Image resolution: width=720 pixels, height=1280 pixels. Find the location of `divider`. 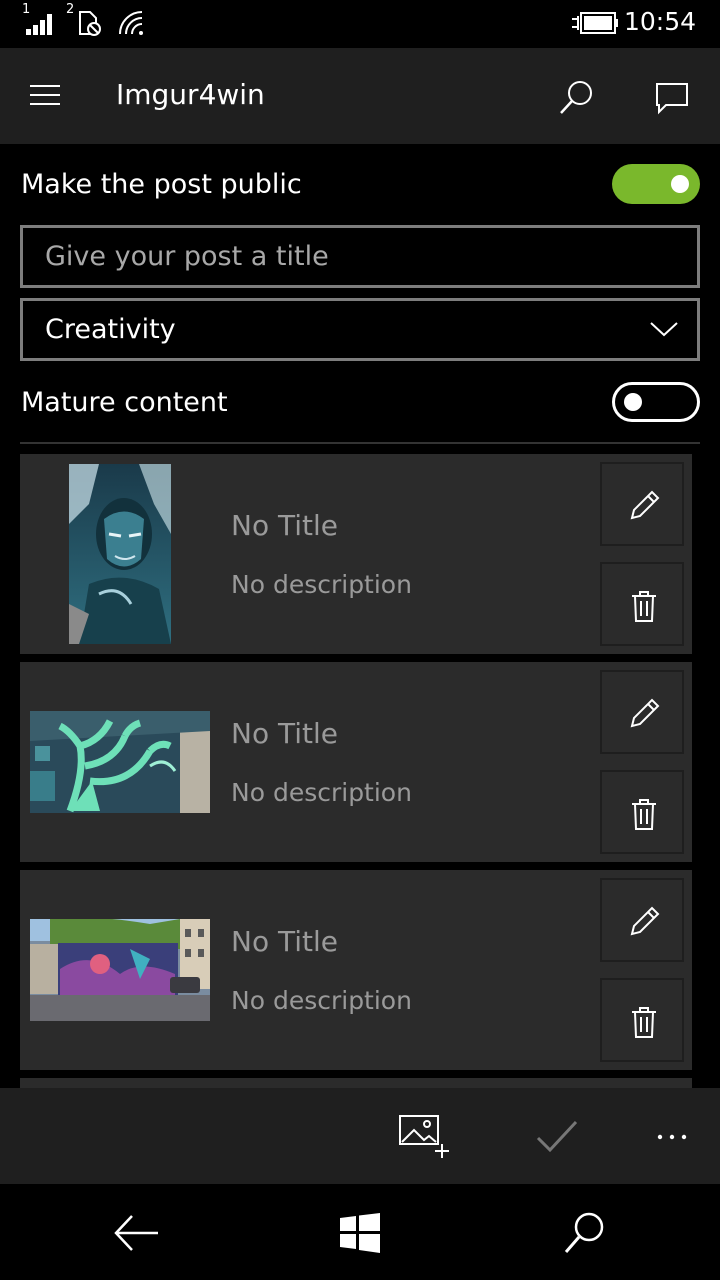

divider is located at coordinates (360, 443).